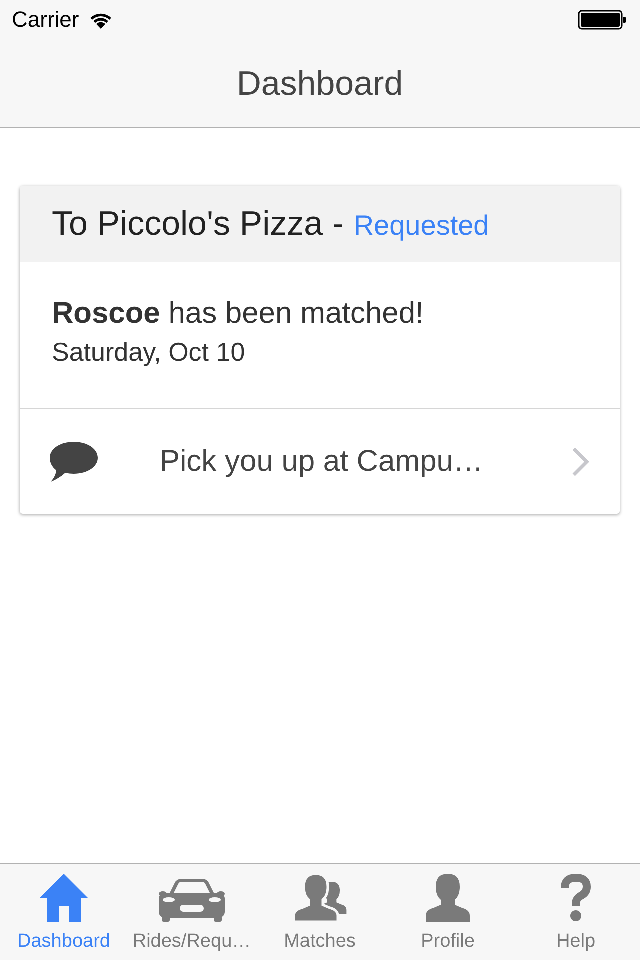  I want to click on home-icon, so click(64, 898).